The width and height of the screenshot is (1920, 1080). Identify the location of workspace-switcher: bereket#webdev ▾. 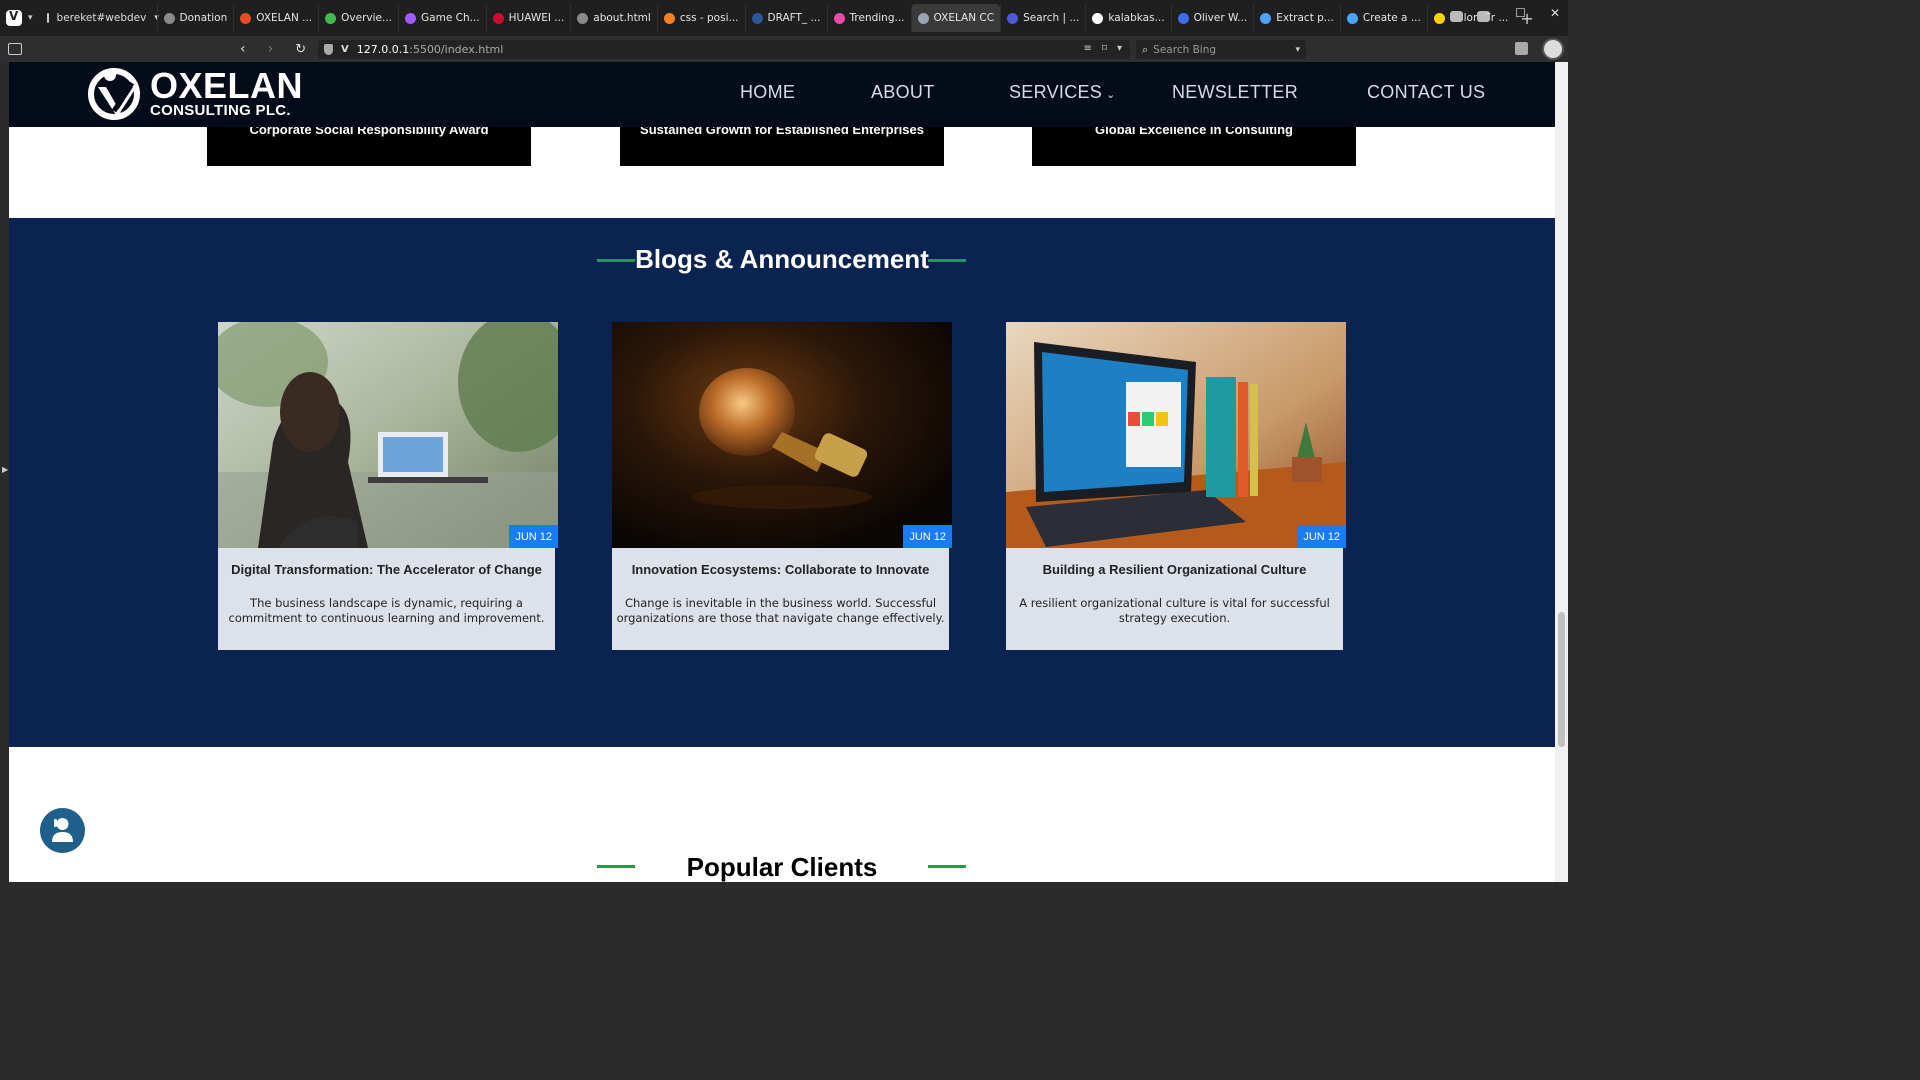
(99, 18).